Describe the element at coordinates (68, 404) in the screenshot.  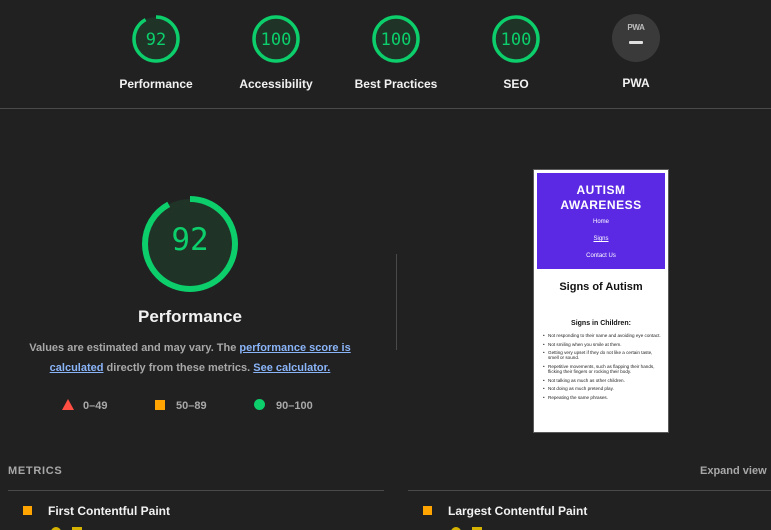
I see `triangle-icon` at that location.